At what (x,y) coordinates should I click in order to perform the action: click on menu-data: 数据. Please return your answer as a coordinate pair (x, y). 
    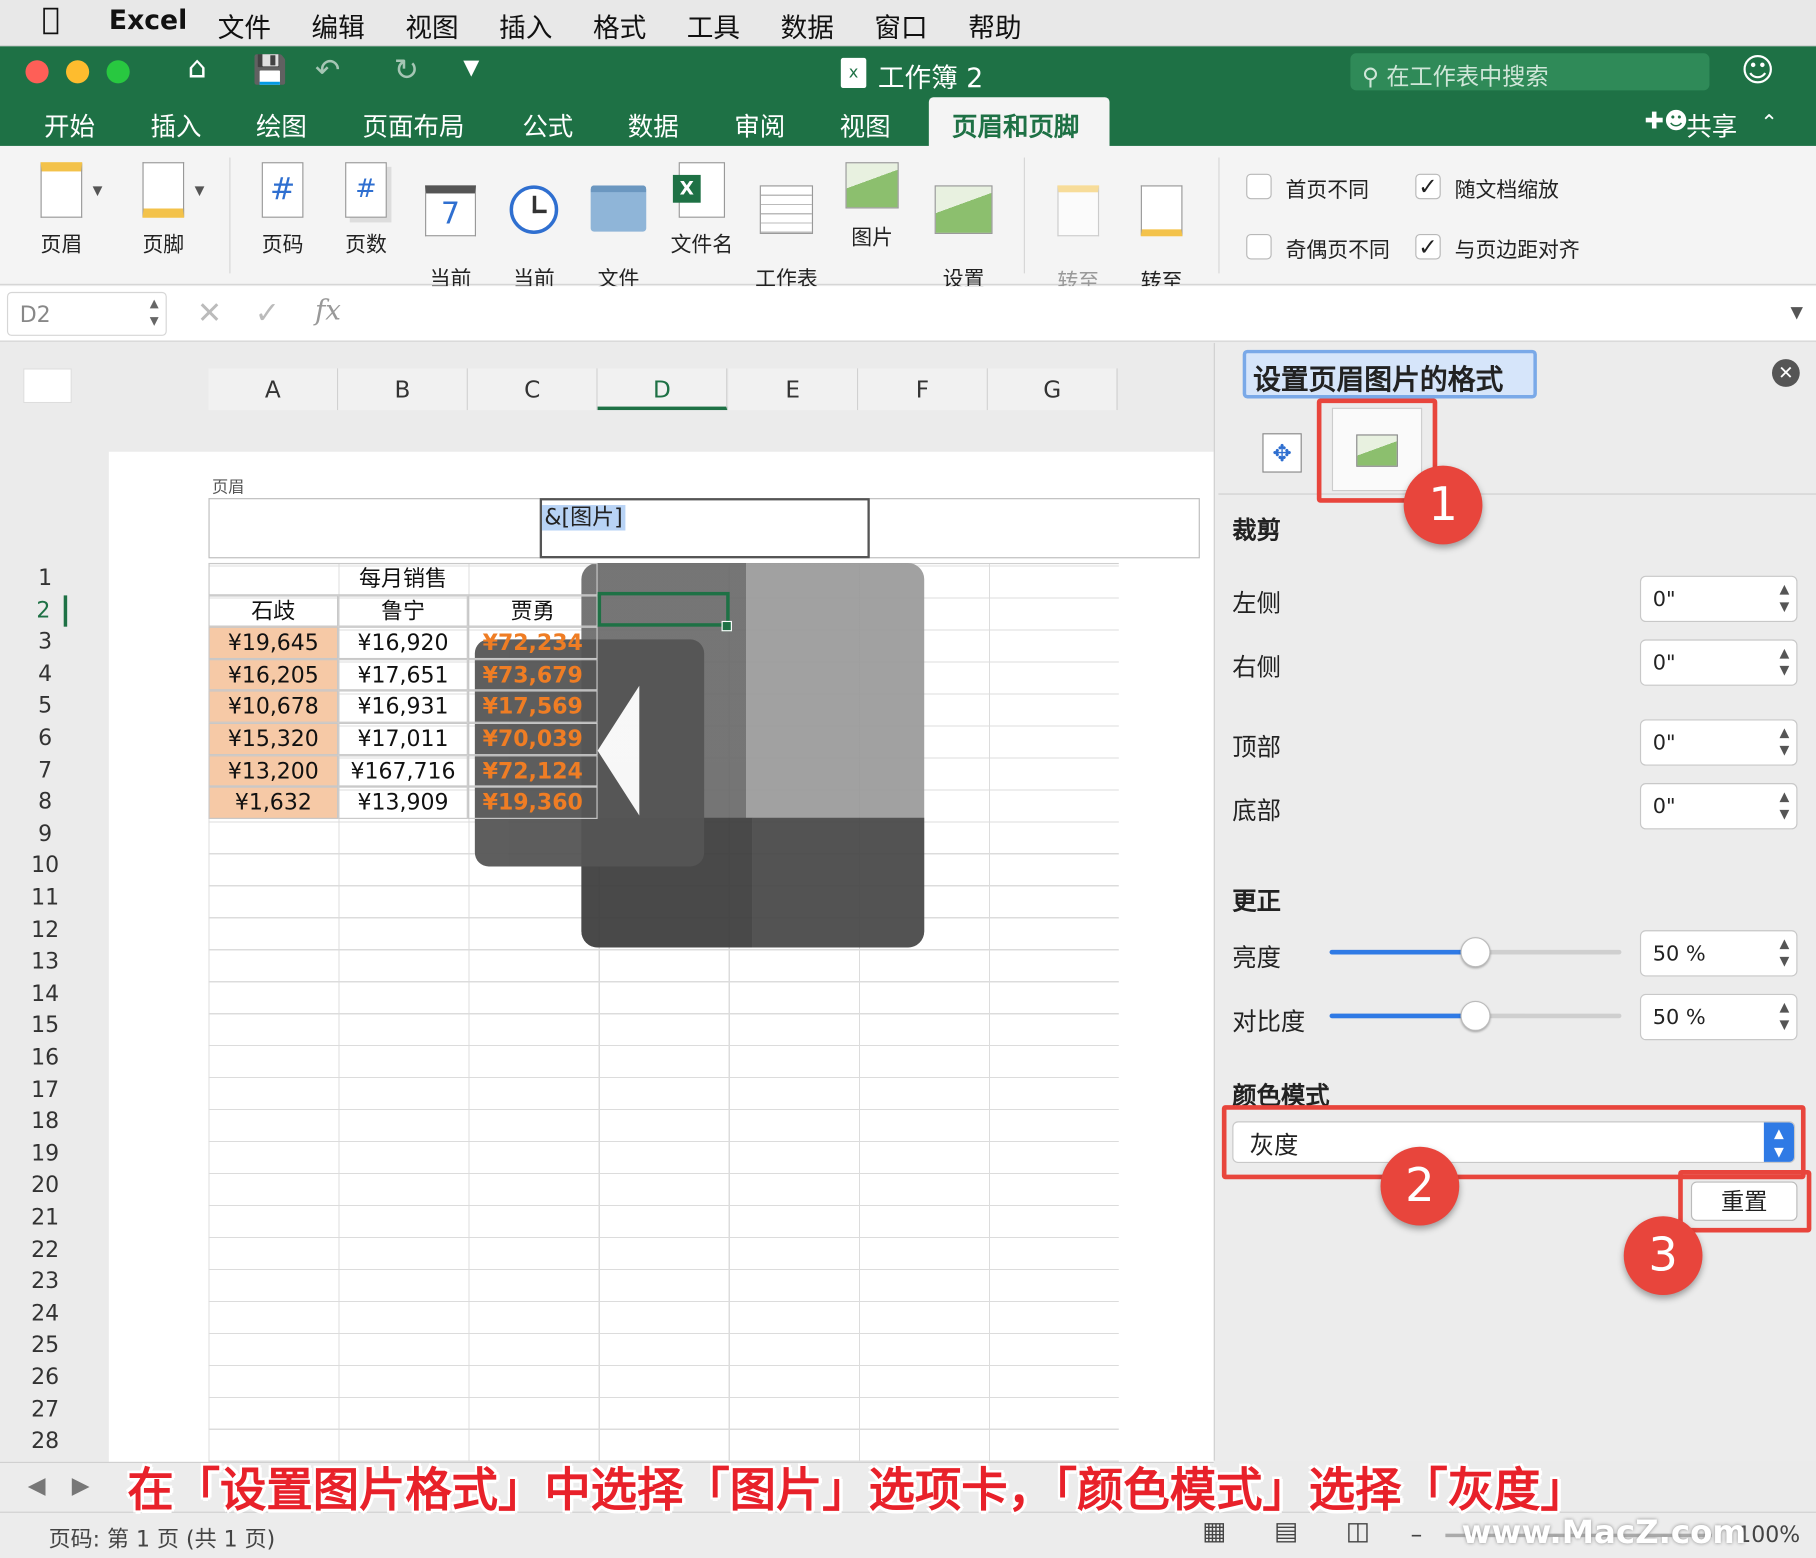
    Looking at the image, I should click on (807, 25).